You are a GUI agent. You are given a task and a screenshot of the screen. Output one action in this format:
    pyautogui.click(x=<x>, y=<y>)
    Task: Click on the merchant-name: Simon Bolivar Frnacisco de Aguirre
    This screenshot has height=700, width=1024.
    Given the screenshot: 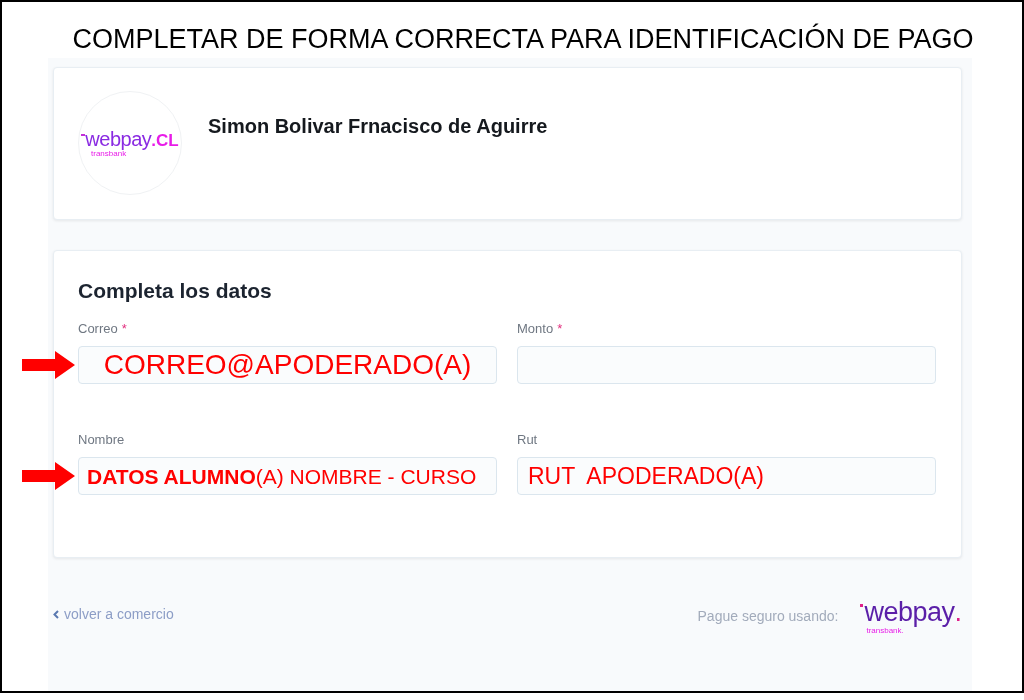 What is the action you would take?
    pyautogui.click(x=378, y=126)
    